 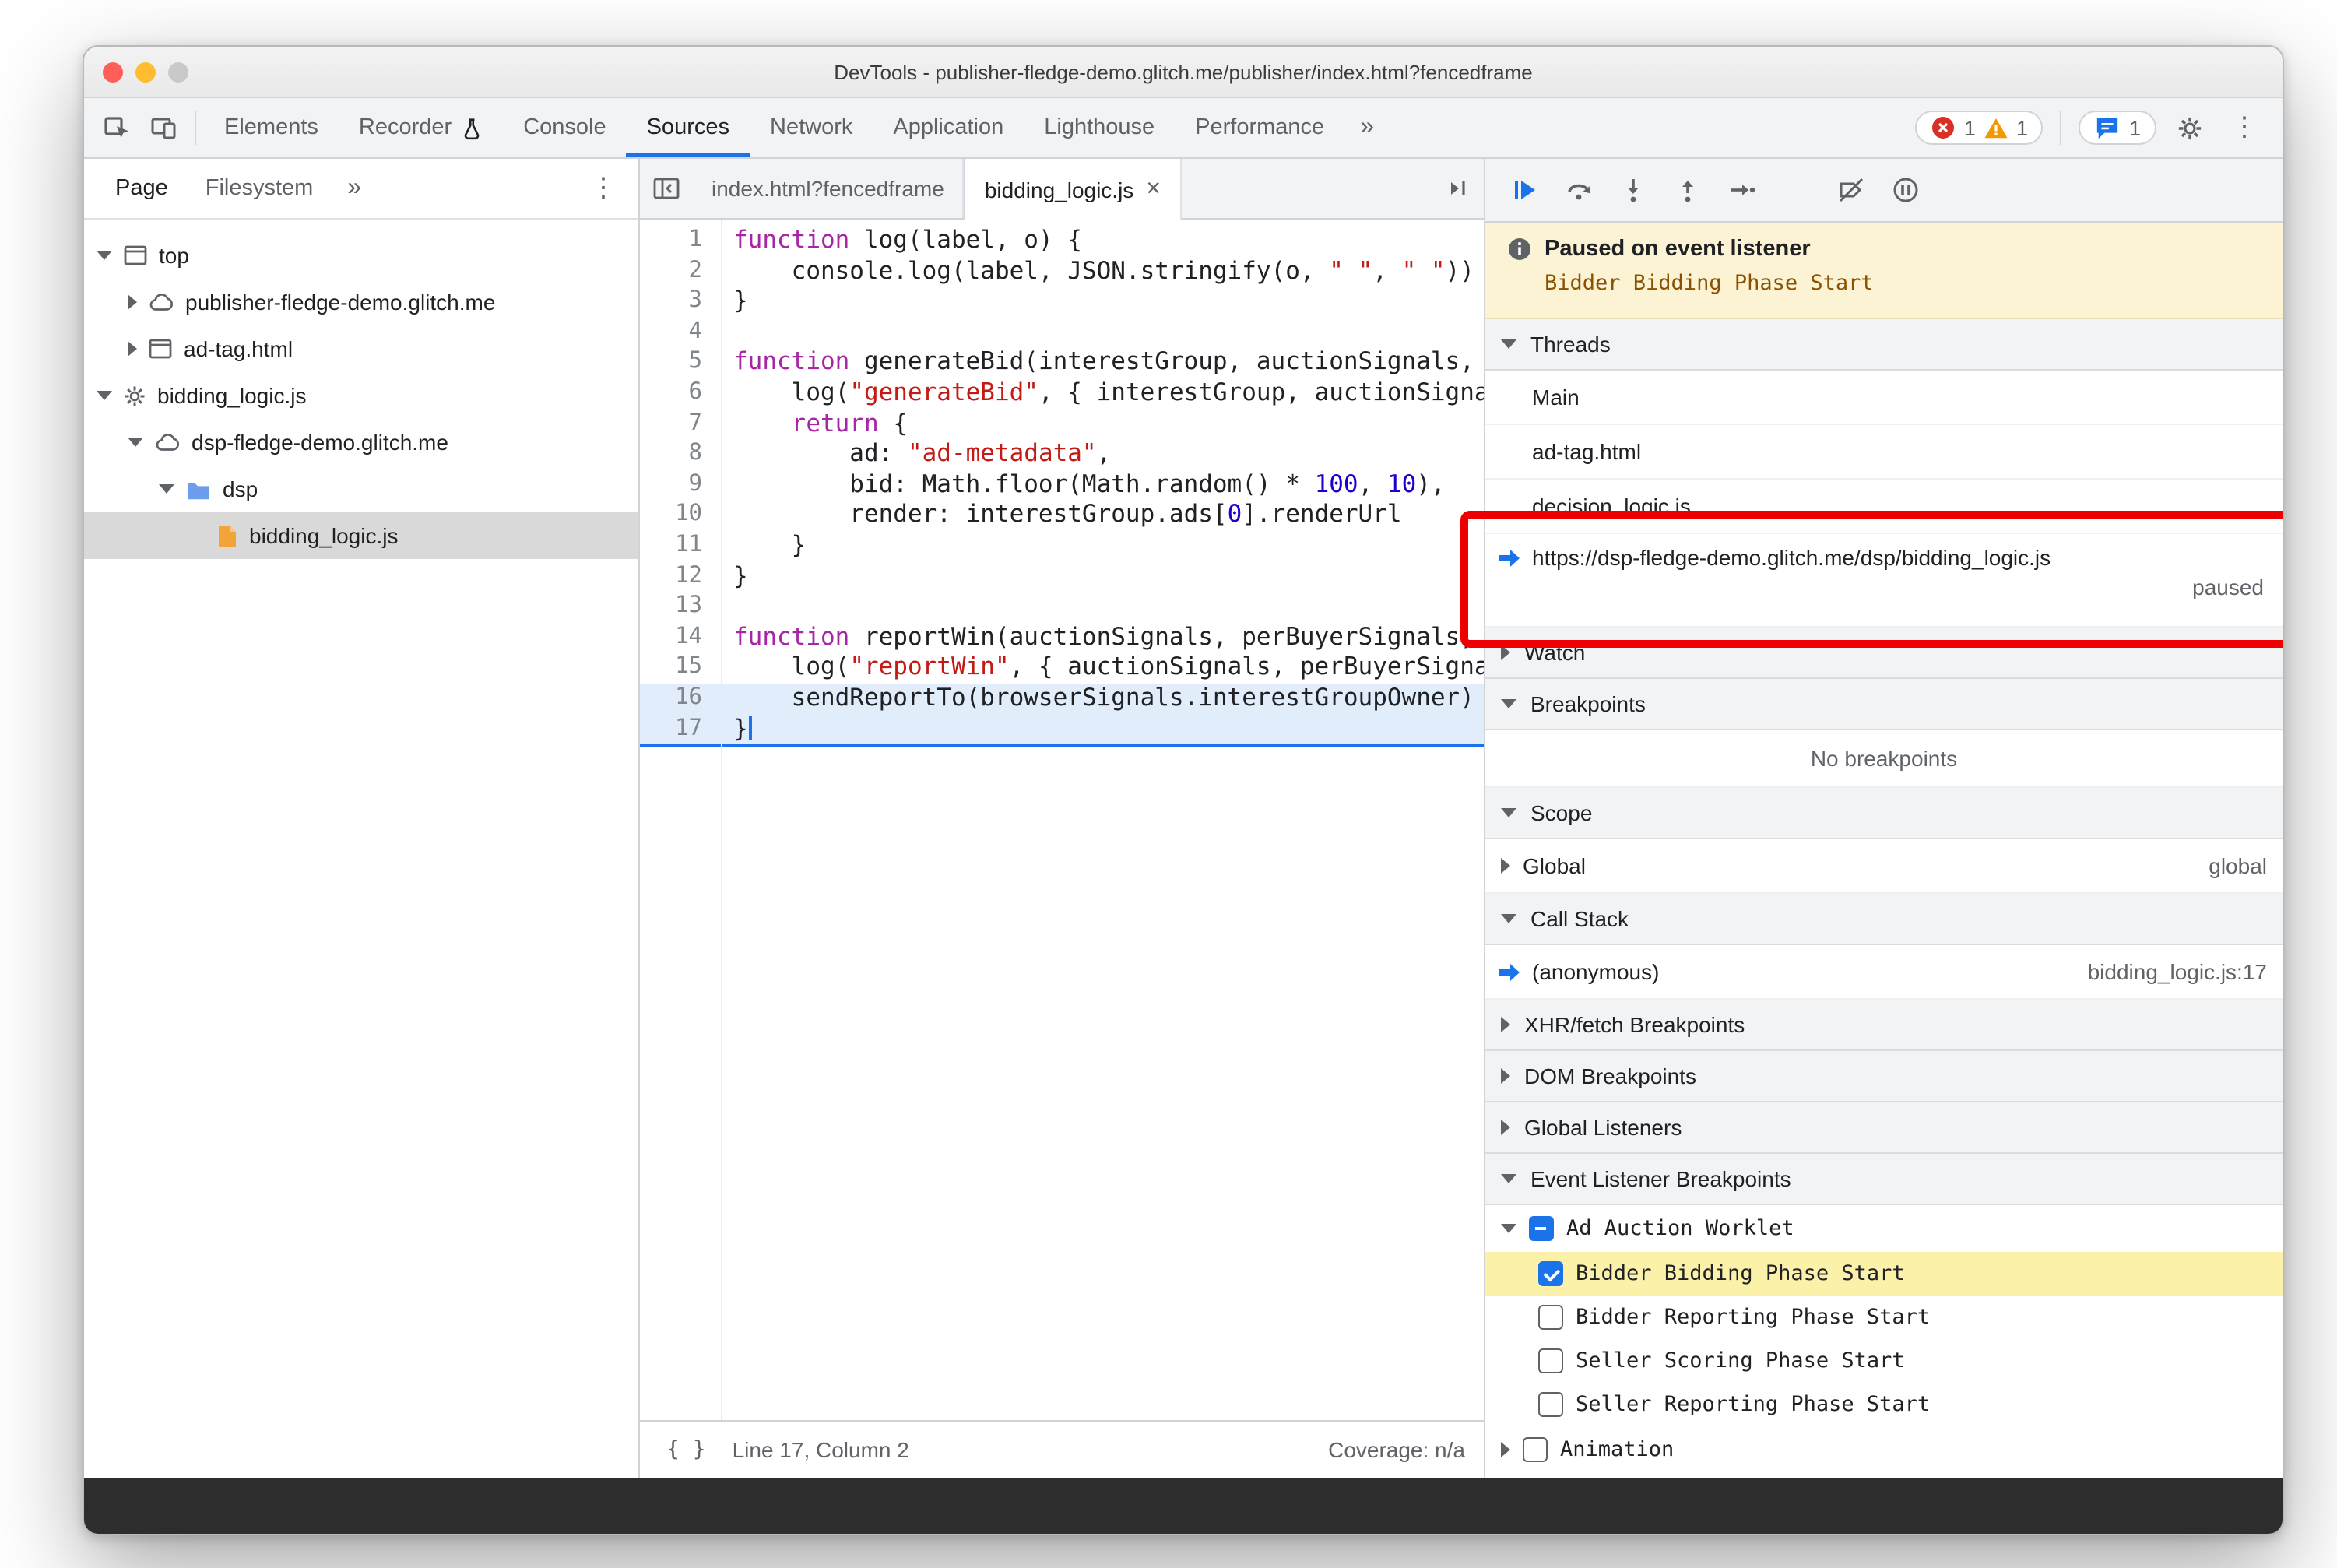 I want to click on gutter-line-number: 16, so click(x=681, y=699).